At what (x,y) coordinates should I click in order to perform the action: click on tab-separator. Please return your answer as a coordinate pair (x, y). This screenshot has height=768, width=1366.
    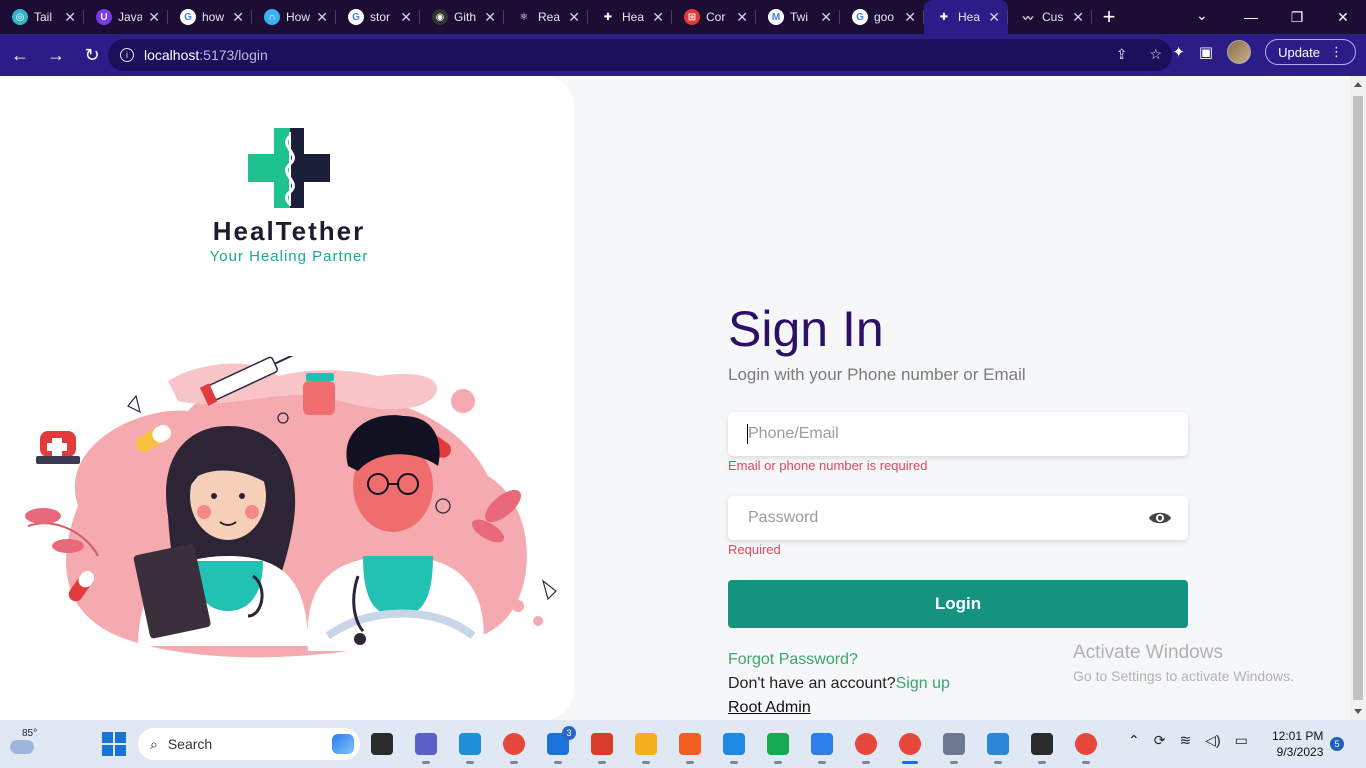
    Looking at the image, I should click on (1091, 17).